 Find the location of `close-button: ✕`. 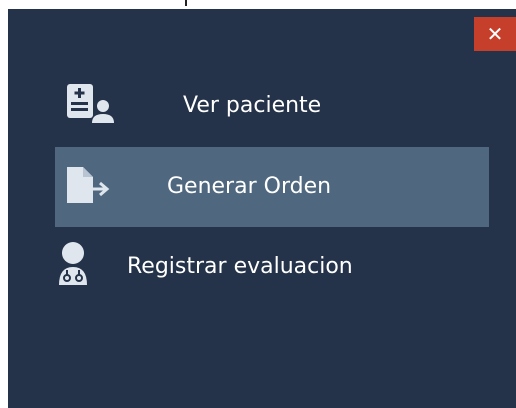

close-button: ✕ is located at coordinates (495, 34).